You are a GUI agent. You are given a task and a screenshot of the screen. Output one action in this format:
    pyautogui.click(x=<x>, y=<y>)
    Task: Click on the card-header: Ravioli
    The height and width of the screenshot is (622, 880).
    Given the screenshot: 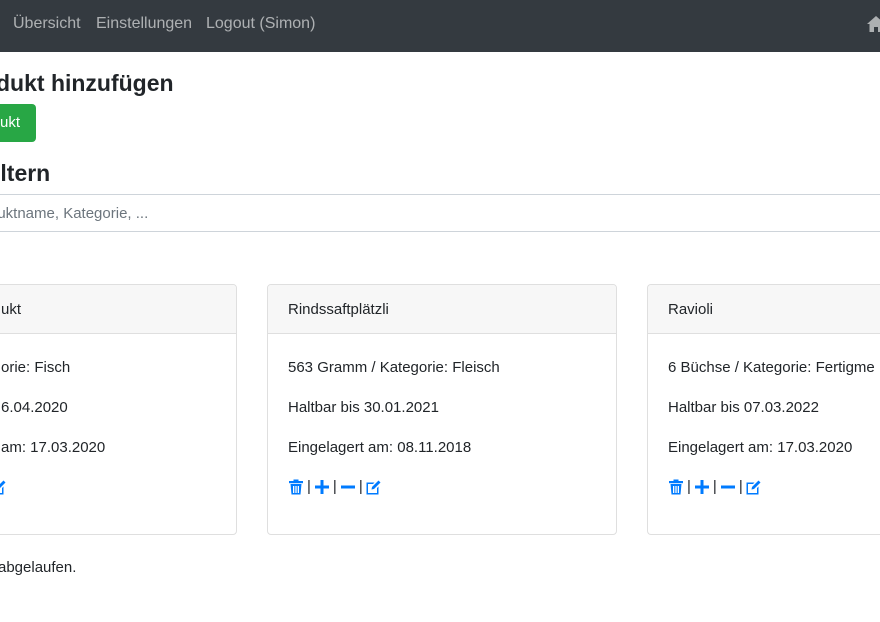 What is the action you would take?
    pyautogui.click(x=764, y=309)
    